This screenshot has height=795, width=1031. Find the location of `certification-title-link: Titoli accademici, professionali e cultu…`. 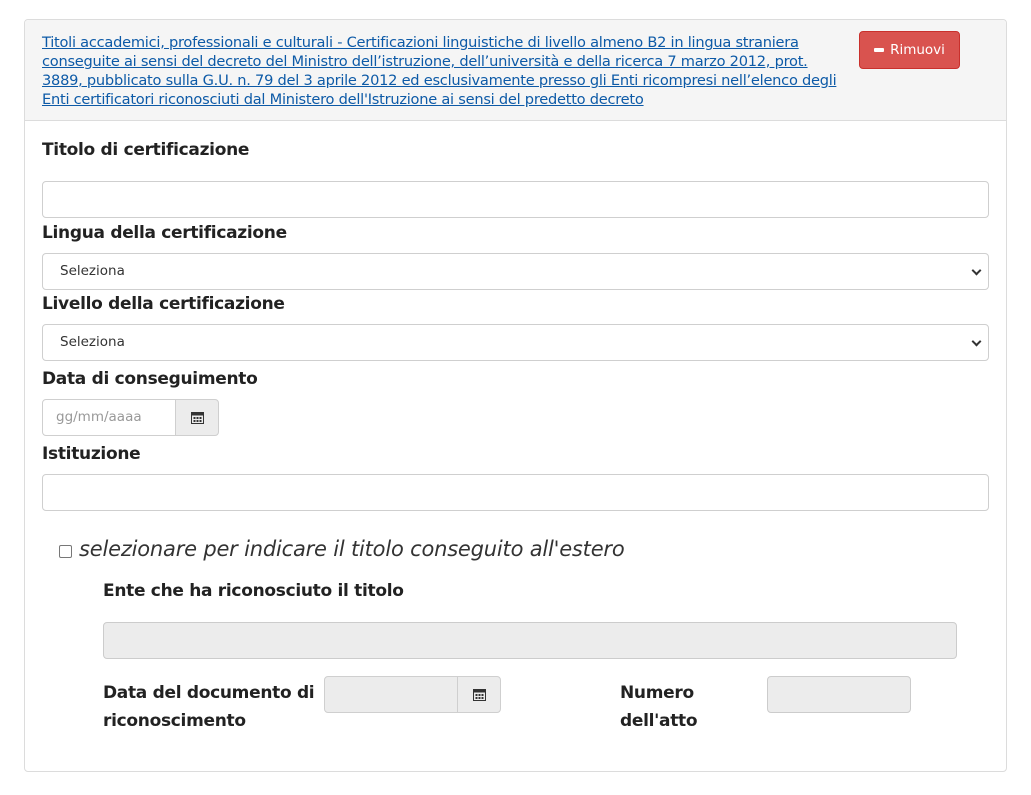

certification-title-link: Titoli accademici, professionali e cultu… is located at coordinates (442, 71).